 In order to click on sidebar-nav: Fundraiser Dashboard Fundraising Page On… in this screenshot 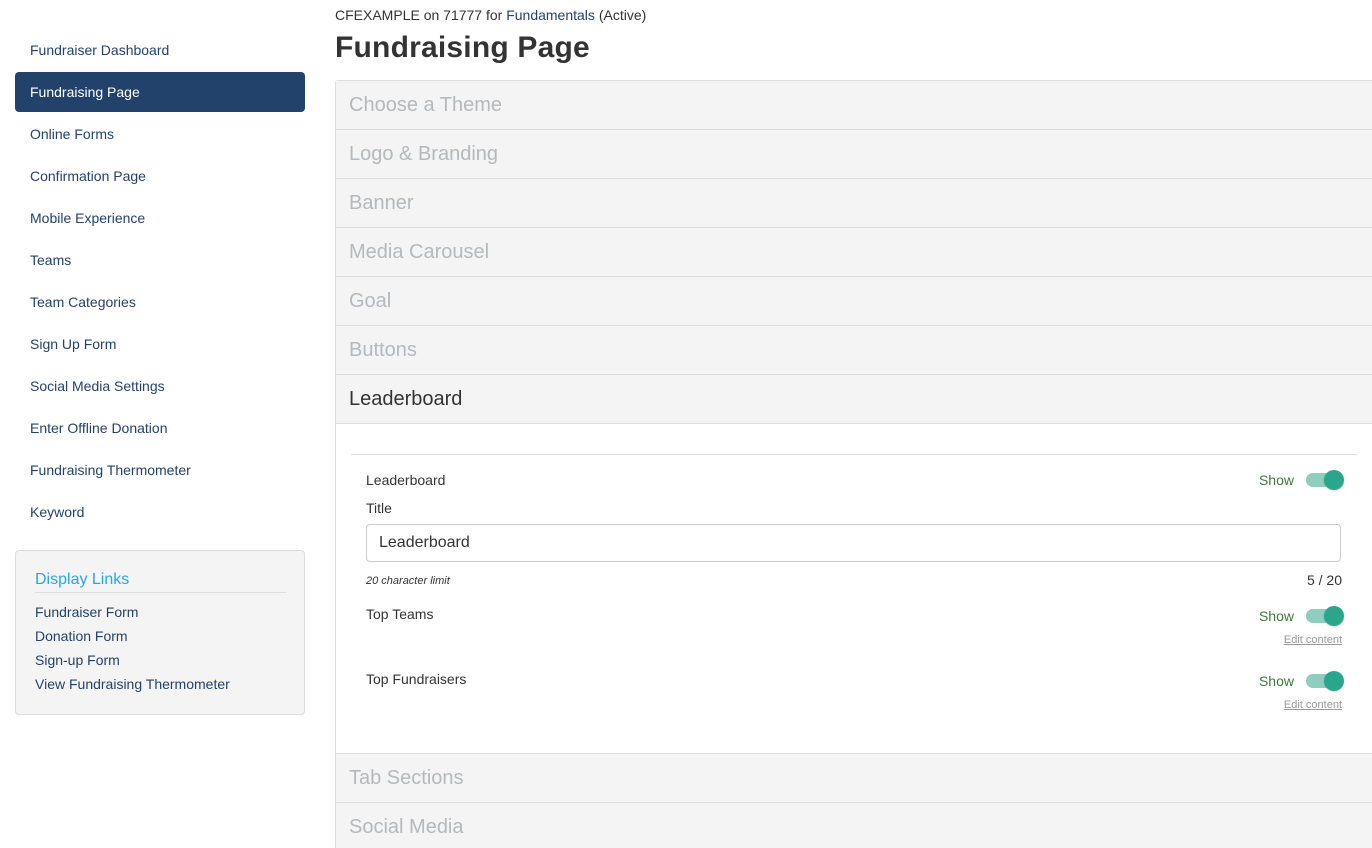, I will do `click(160, 282)`.